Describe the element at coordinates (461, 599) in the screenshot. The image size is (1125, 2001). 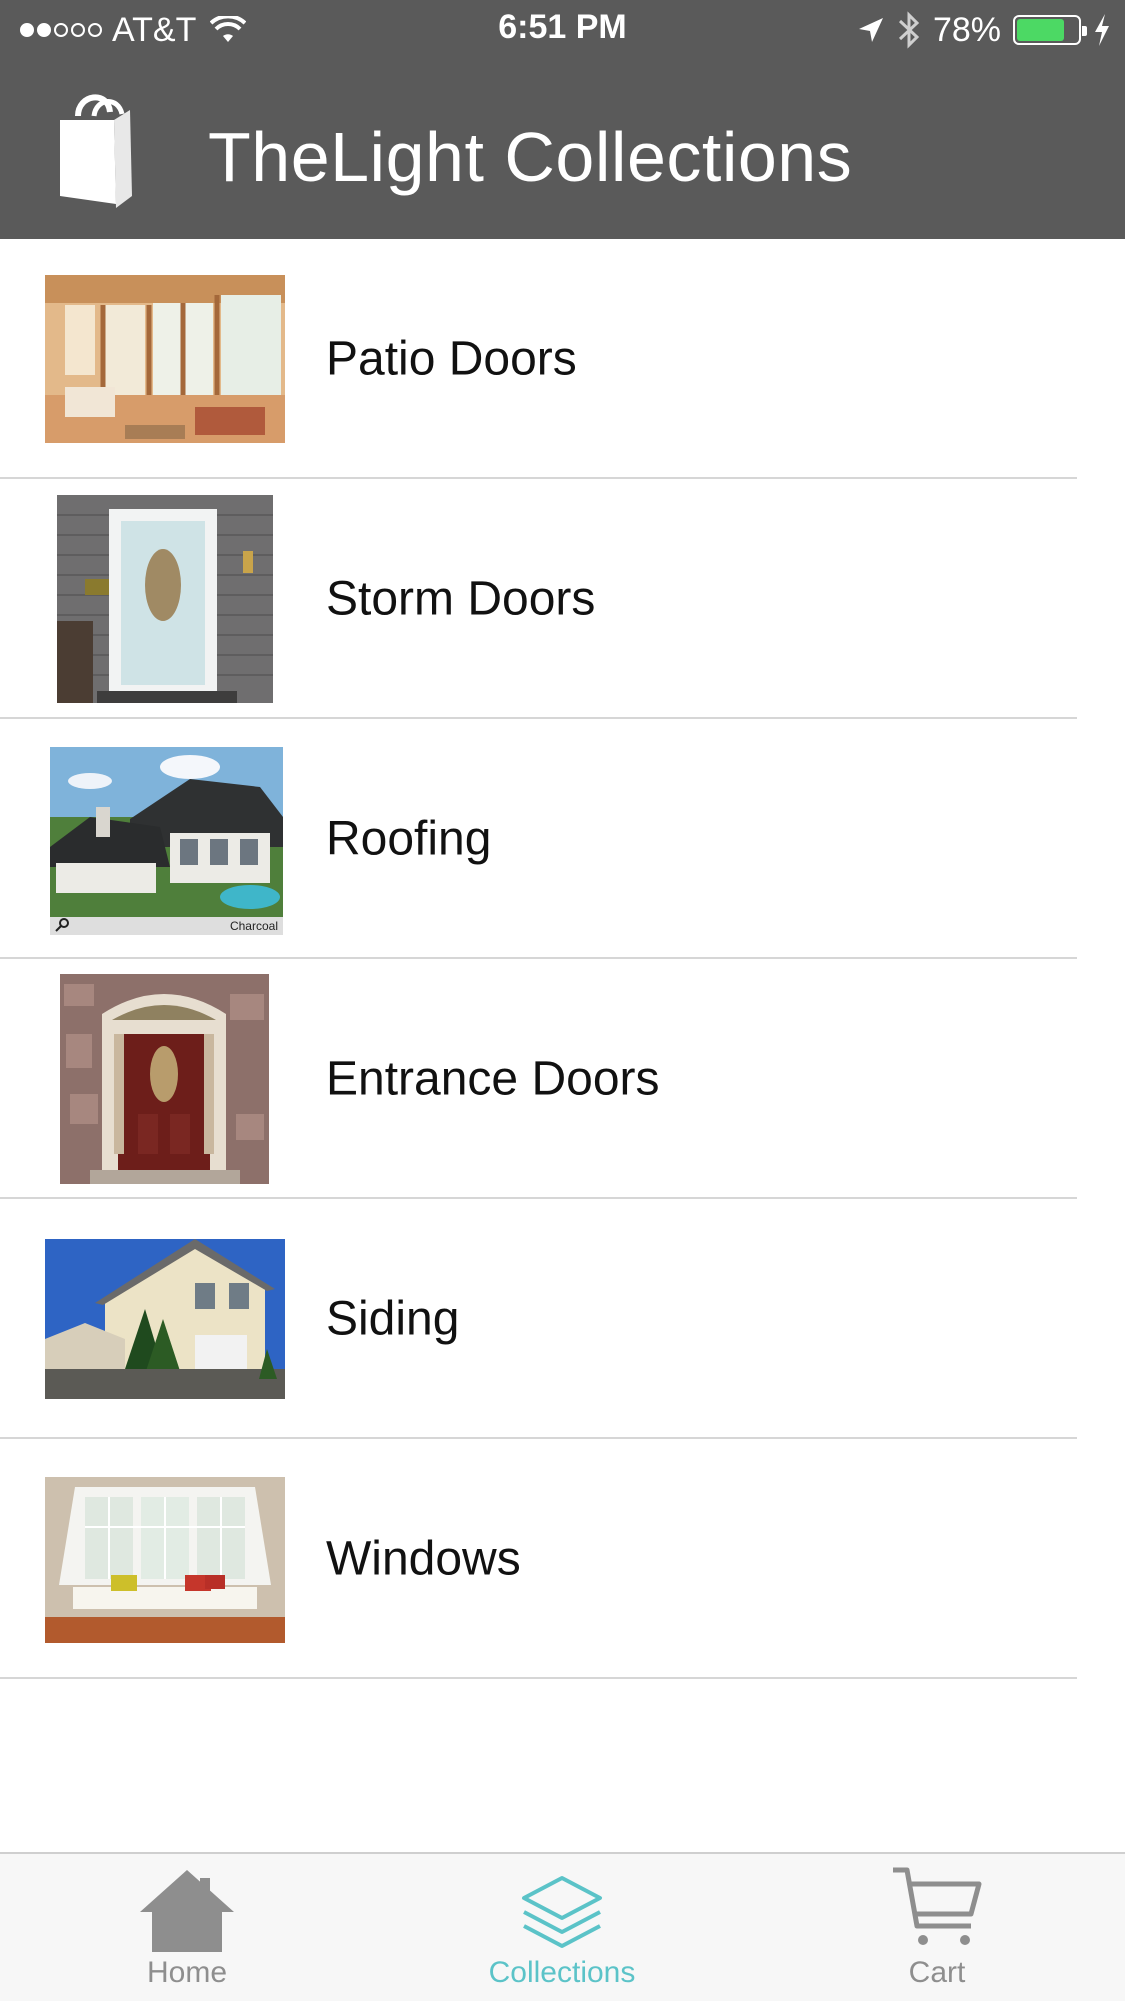
I see `collection-label: Storm Doors` at that location.